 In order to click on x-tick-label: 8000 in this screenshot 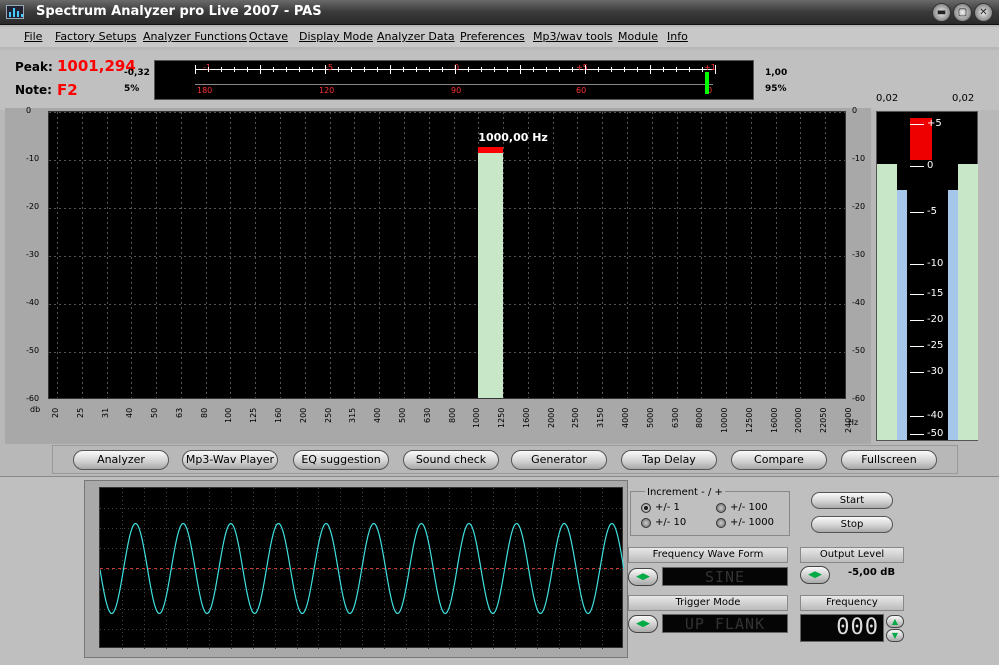, I will do `click(700, 417)`.